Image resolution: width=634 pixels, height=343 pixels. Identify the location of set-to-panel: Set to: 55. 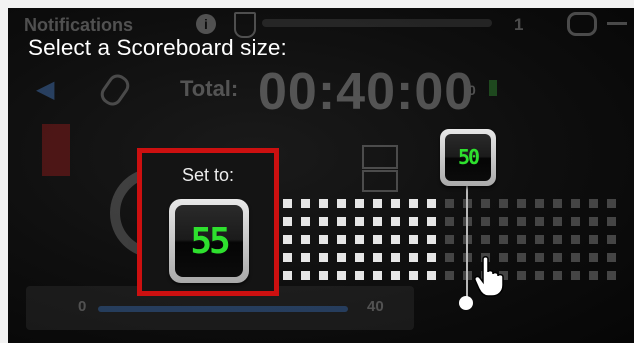
(208, 222).